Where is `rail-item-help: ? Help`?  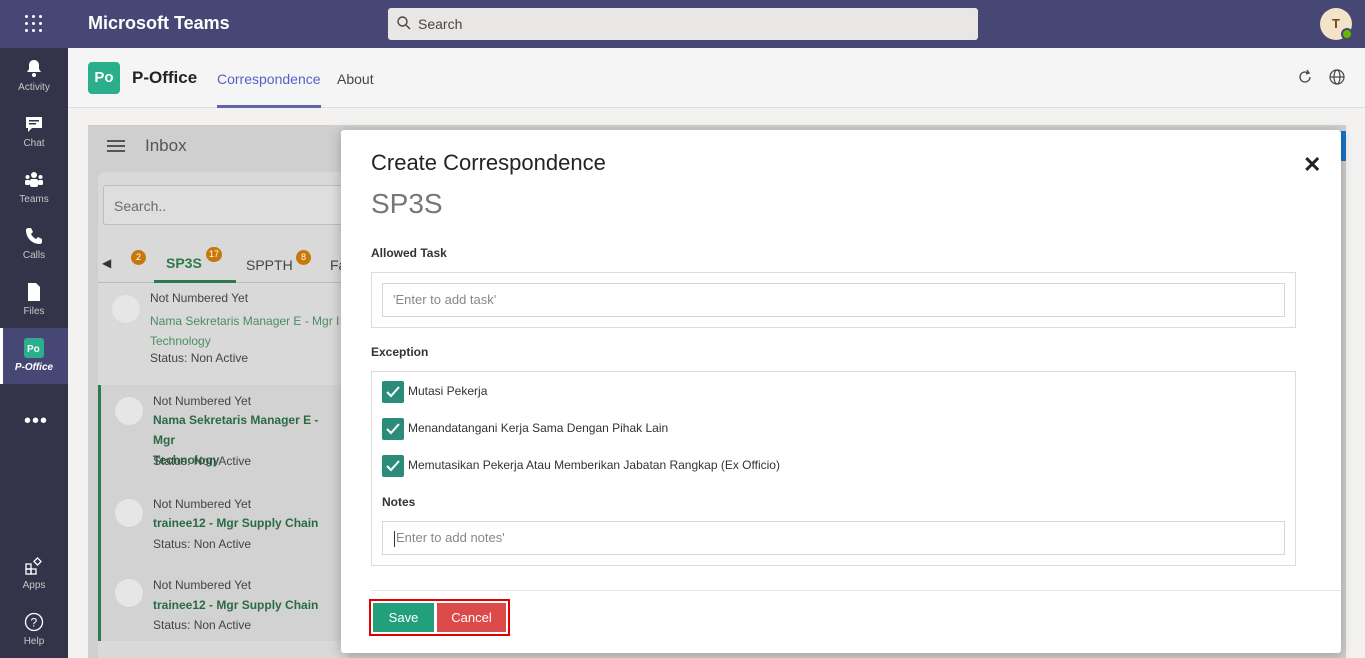
rail-item-help: ? Help is located at coordinates (34, 630).